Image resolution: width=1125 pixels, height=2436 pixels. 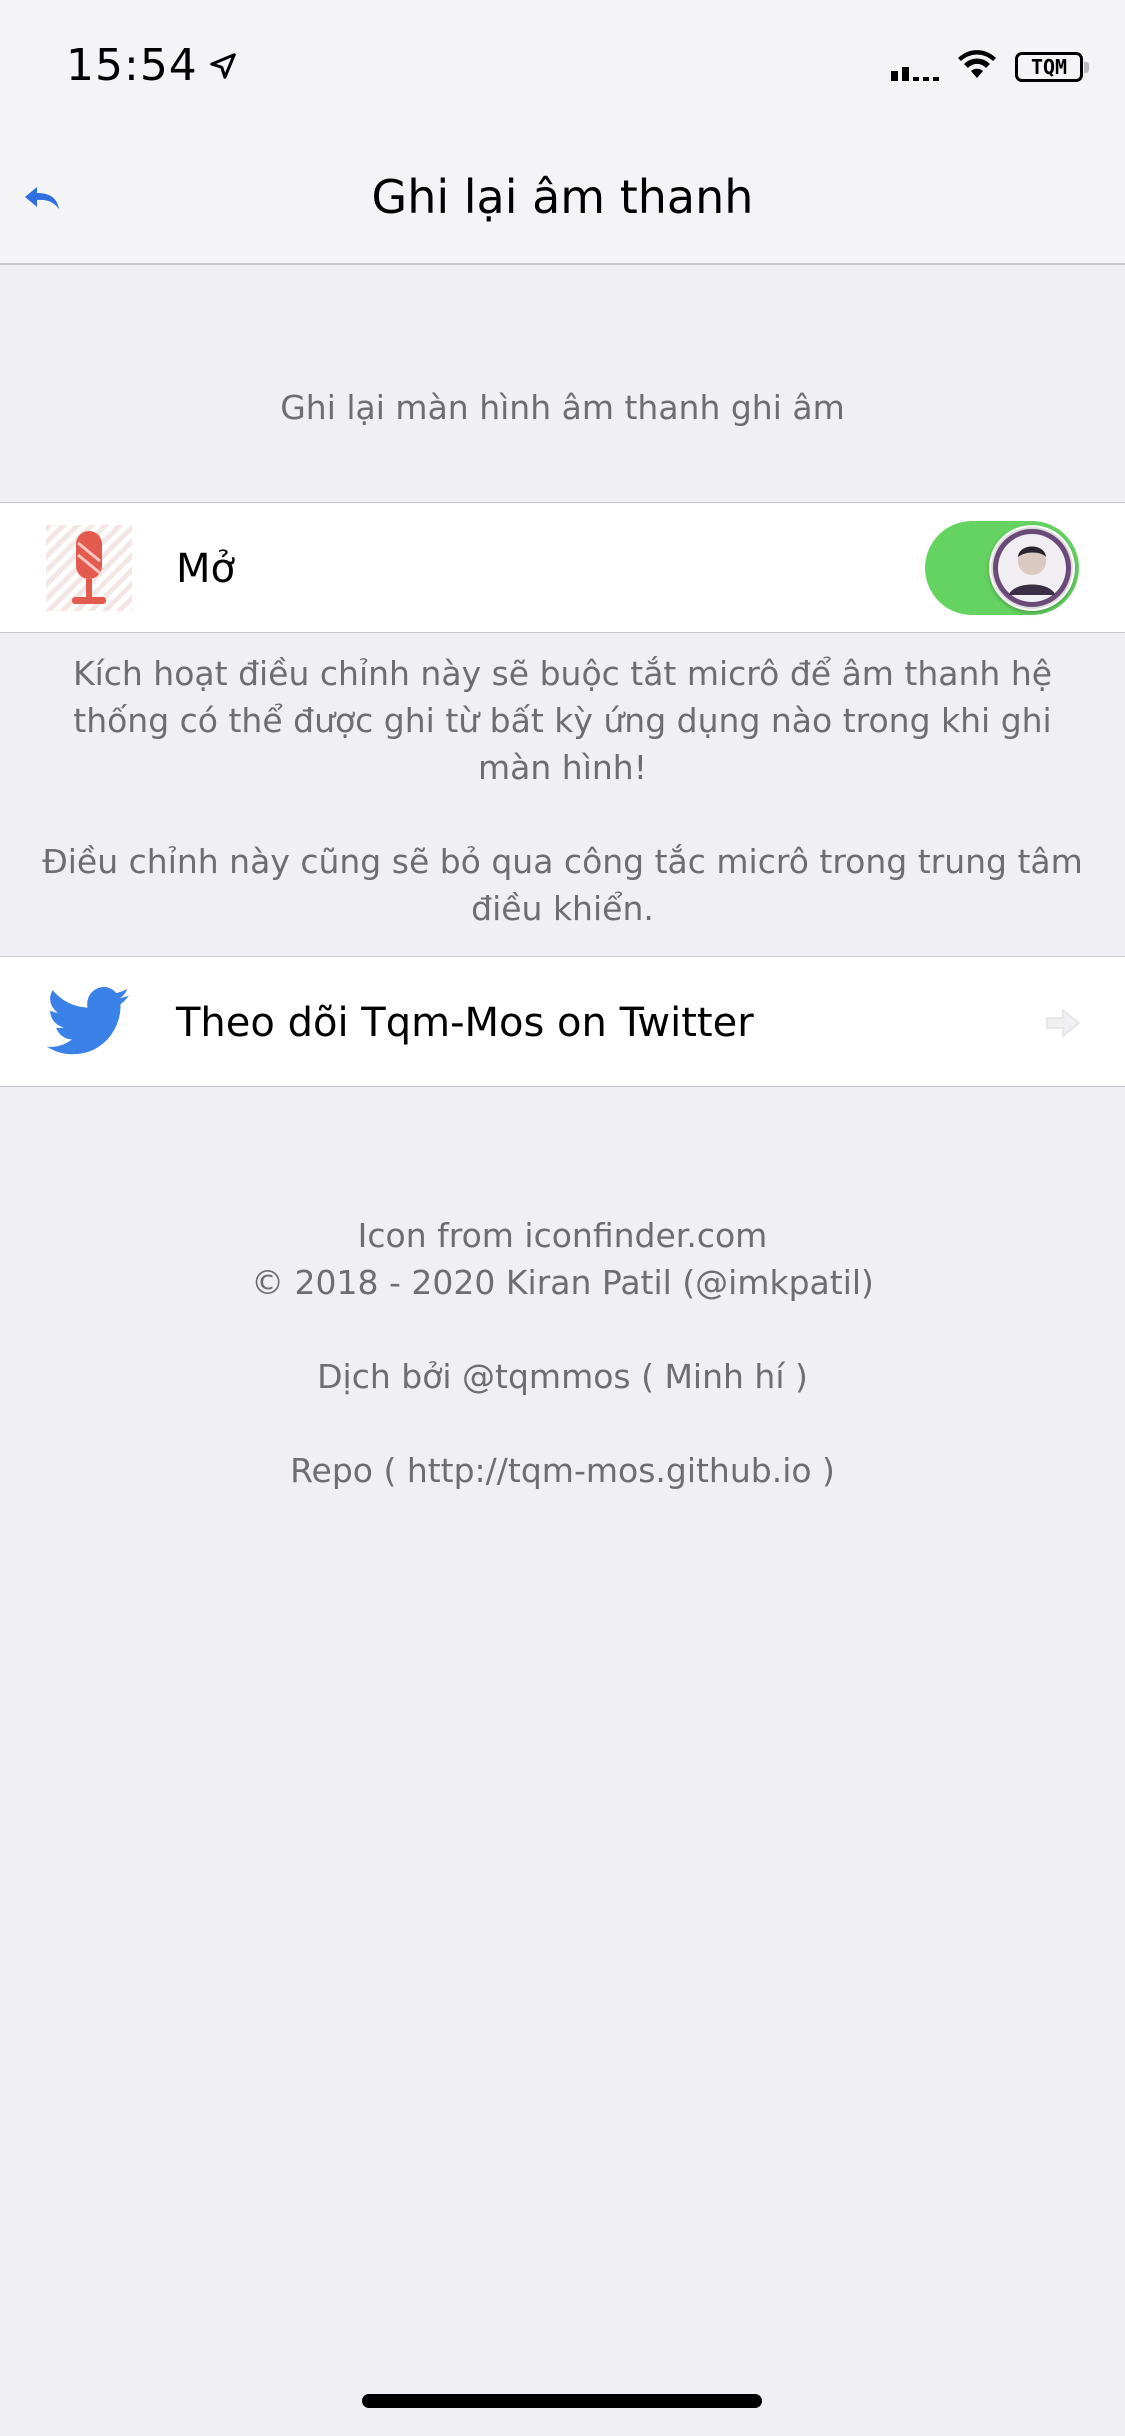 I want to click on page-title: Ghi lại âm thanh, so click(x=562, y=197).